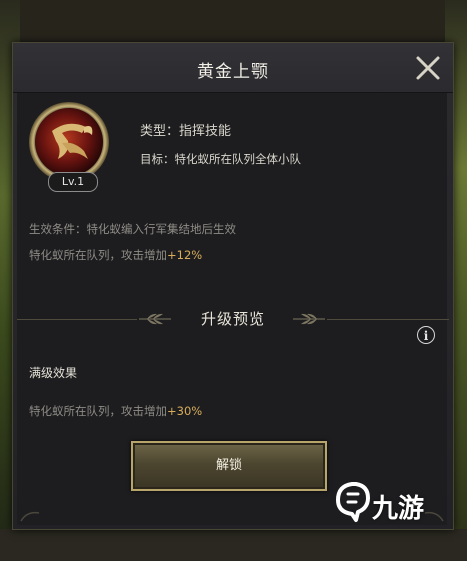 This screenshot has height=561, width=467. What do you see at coordinates (98, 255) in the screenshot?
I see `skill-effect-text: 特化蚁所在队列，攻击增加` at bounding box center [98, 255].